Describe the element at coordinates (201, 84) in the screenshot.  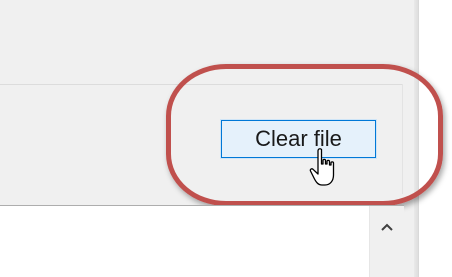
I see `panel-divider` at that location.